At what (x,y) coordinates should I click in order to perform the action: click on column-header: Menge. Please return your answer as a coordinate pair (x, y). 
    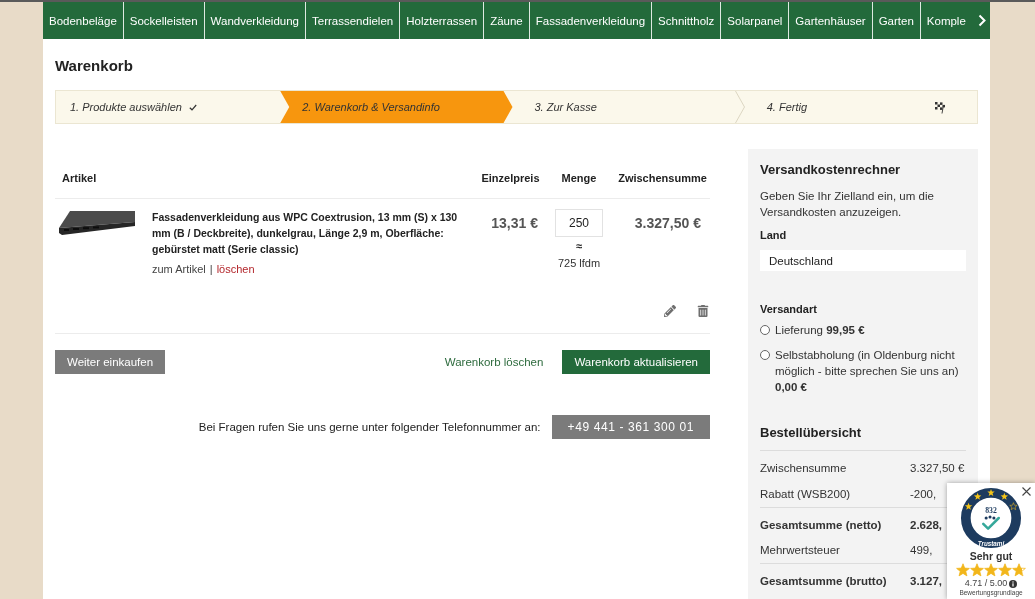
    Looking at the image, I should click on (579, 178).